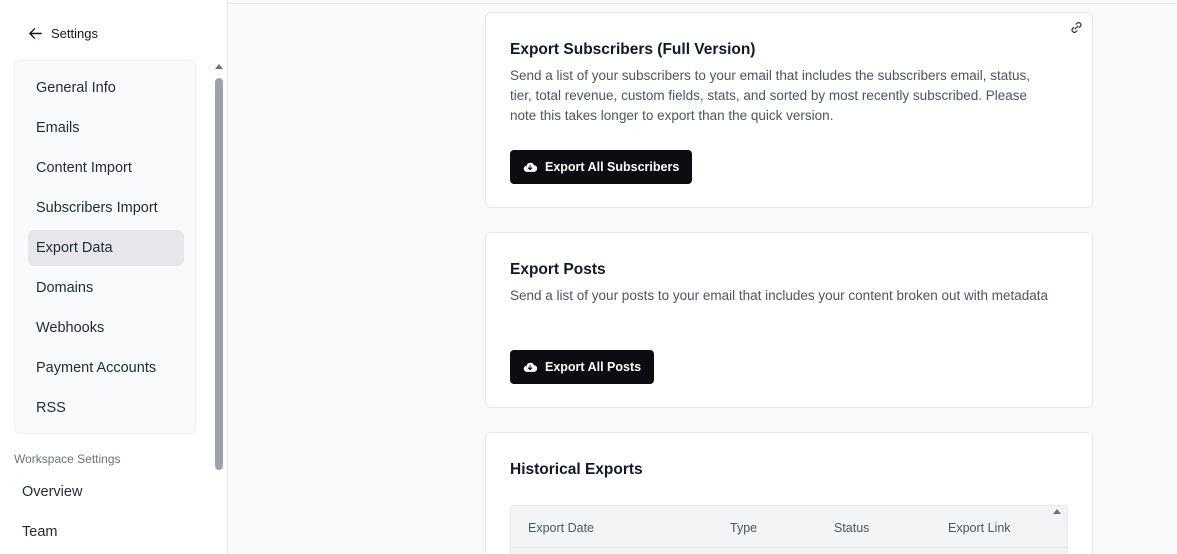  What do you see at coordinates (219, 66) in the screenshot?
I see `scroll-up-arrow-icon` at bounding box center [219, 66].